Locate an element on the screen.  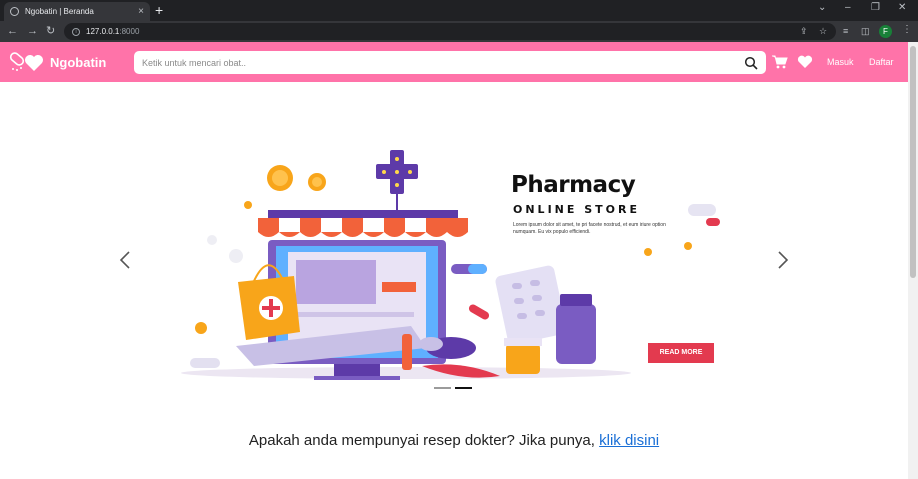
pharmacy-cross-sign is located at coordinates (397, 180).